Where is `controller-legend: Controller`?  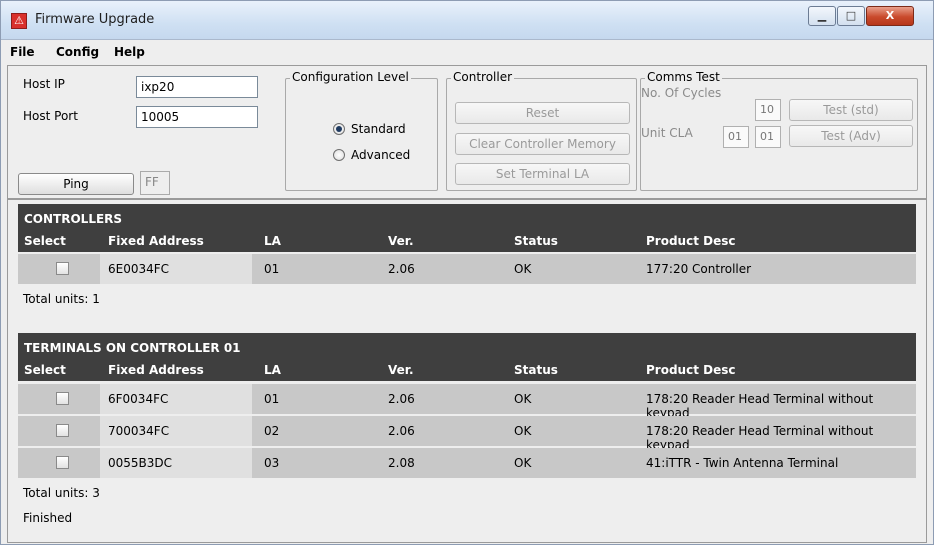
controller-legend: Controller is located at coordinates (483, 77).